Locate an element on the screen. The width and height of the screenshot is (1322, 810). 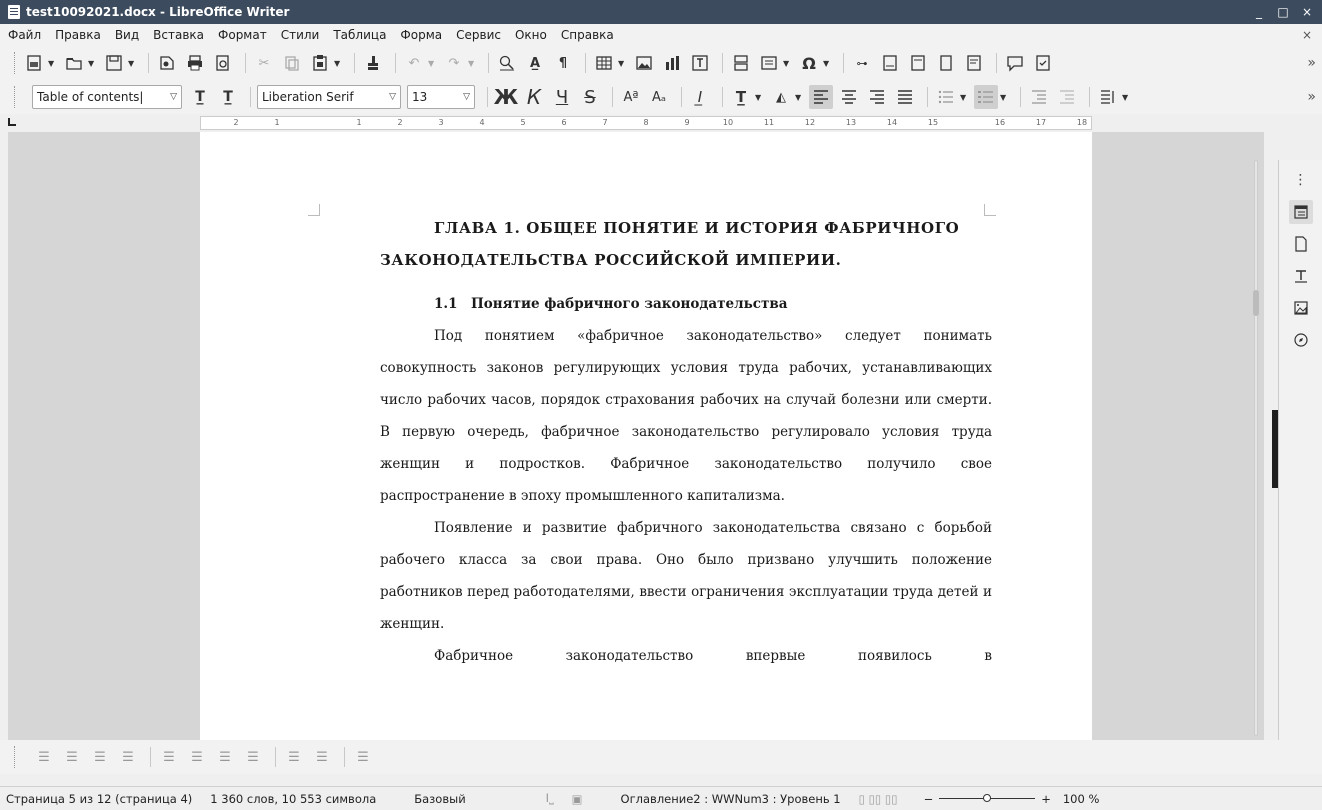
properties-icon is located at coordinates (1300, 212).